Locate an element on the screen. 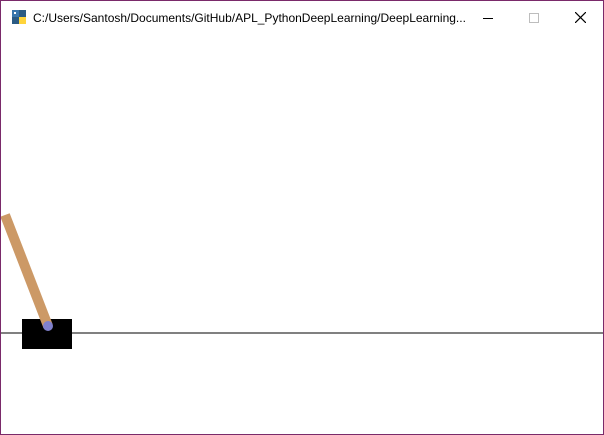 This screenshot has width=604, height=435. minimize-icon is located at coordinates (488, 18).